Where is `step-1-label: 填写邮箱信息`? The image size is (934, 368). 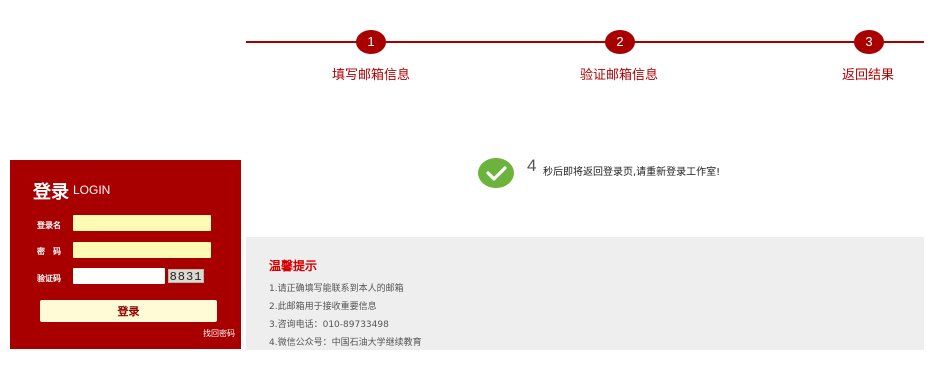 step-1-label: 填写邮箱信息 is located at coordinates (371, 75).